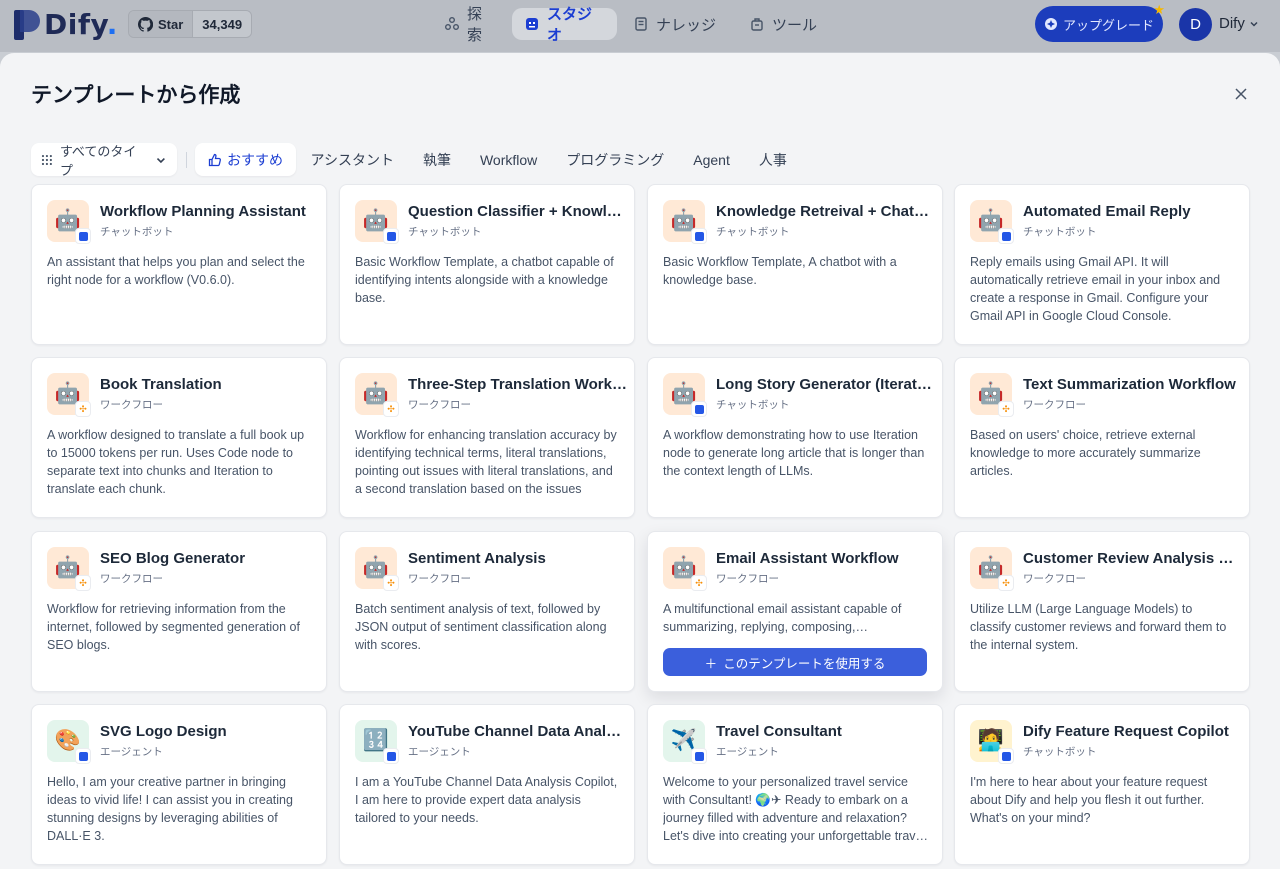 This screenshot has height=869, width=1280. Describe the element at coordinates (641, 24) in the screenshot. I see `knowledge-icon` at that location.